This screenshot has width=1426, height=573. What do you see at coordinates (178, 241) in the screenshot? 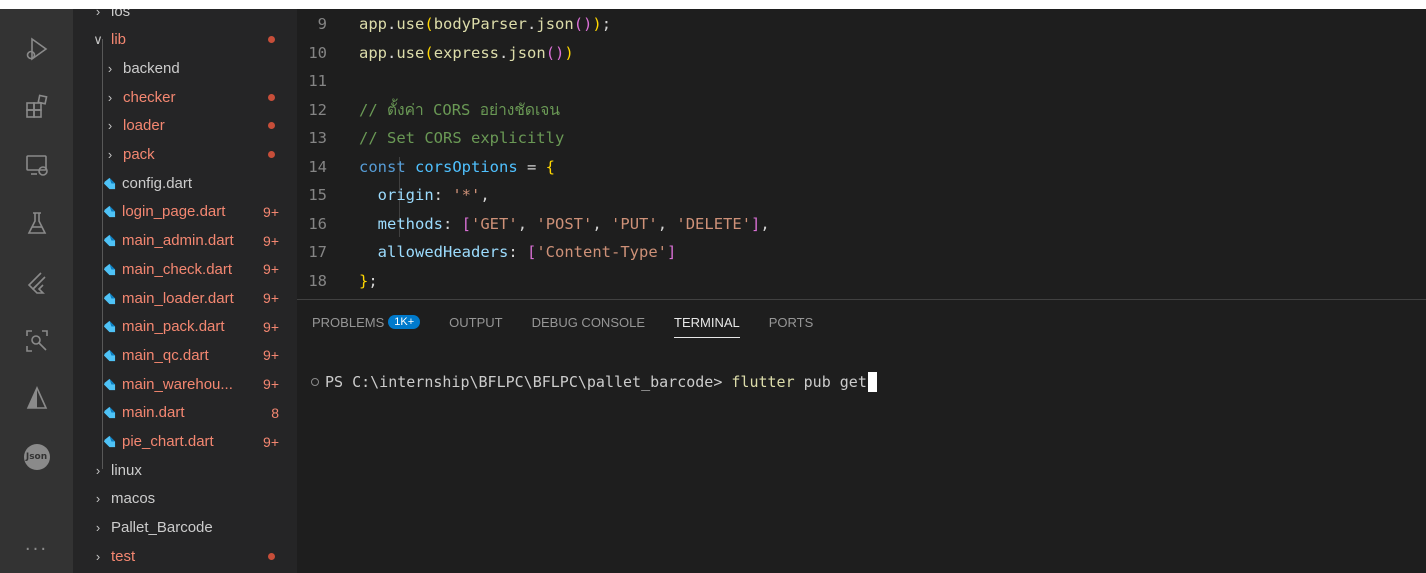
I see `tree-item-label: main_admin.dart` at bounding box center [178, 241].